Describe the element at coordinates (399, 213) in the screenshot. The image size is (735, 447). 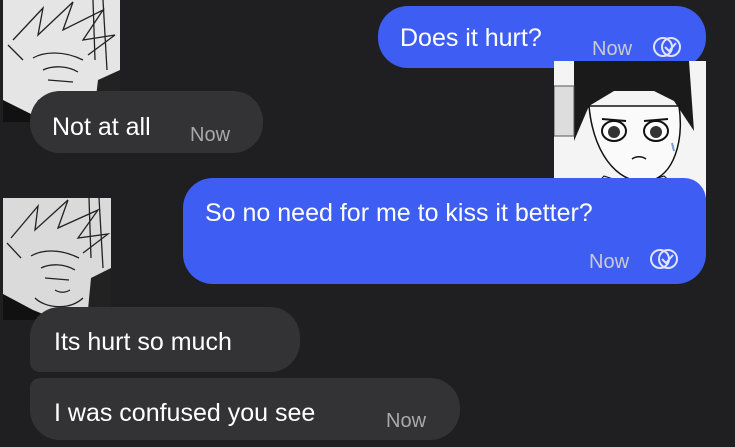
I see `message-text: So no need for me to kiss it better?` at that location.